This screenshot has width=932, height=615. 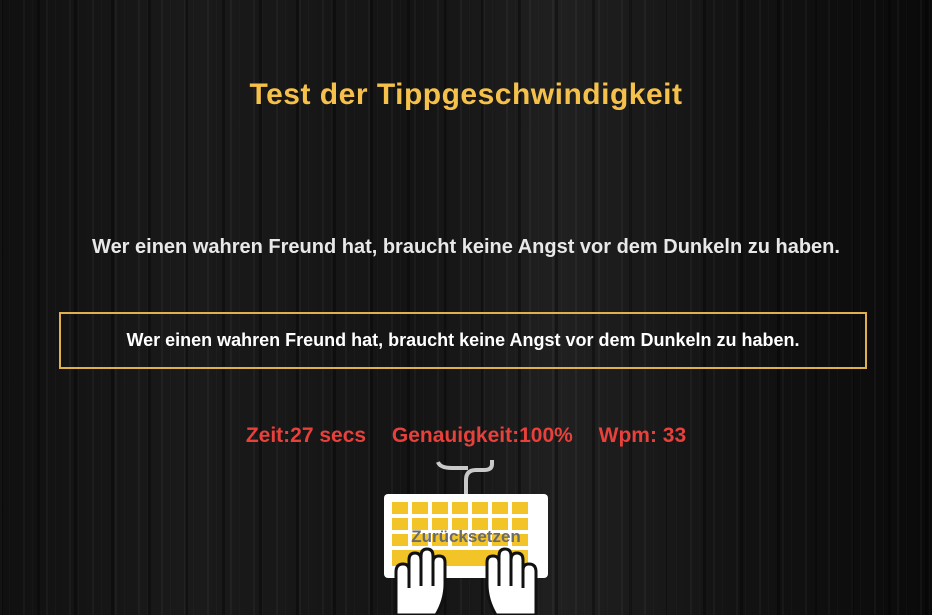 I want to click on time-stat: Zeit:27 secs, so click(x=306, y=435).